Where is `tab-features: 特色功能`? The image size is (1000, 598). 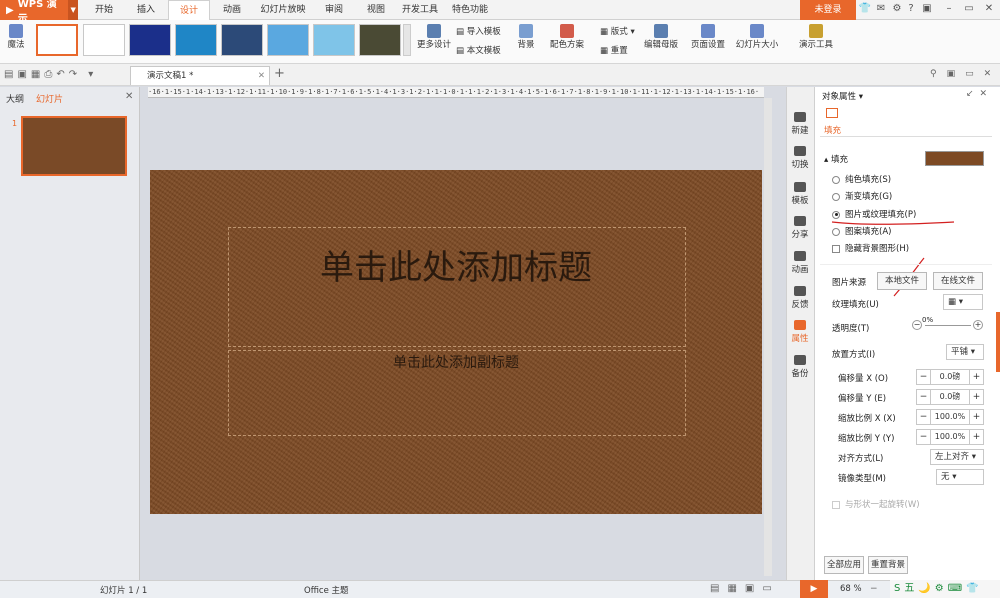
tab-features: 特色功能 is located at coordinates (470, 10).